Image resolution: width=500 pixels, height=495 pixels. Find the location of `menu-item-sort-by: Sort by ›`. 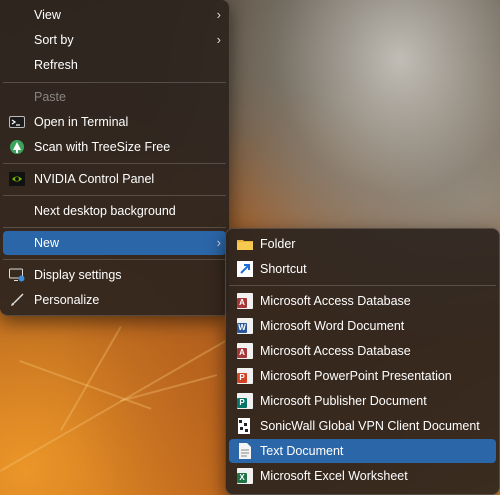

menu-item-sort-by: Sort by › is located at coordinates (114, 40).